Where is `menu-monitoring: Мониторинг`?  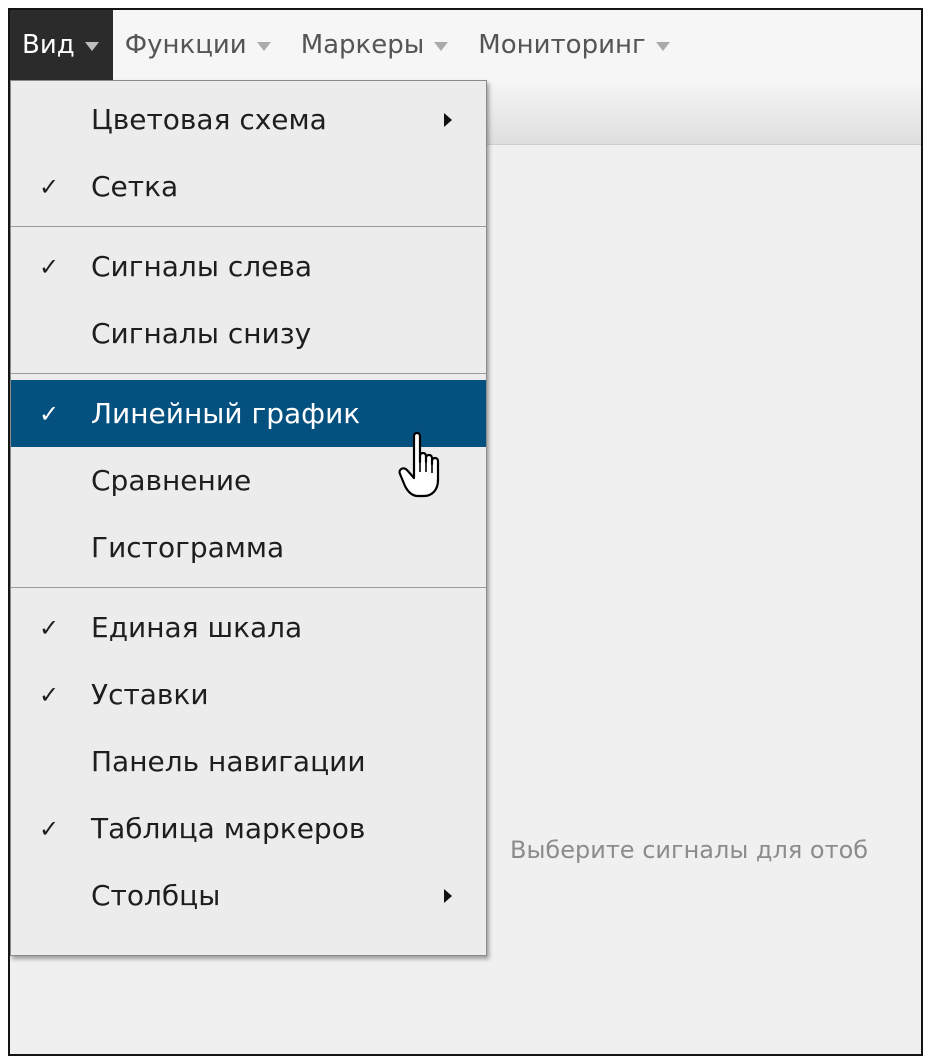
menu-monitoring: Мониторинг is located at coordinates (576, 45).